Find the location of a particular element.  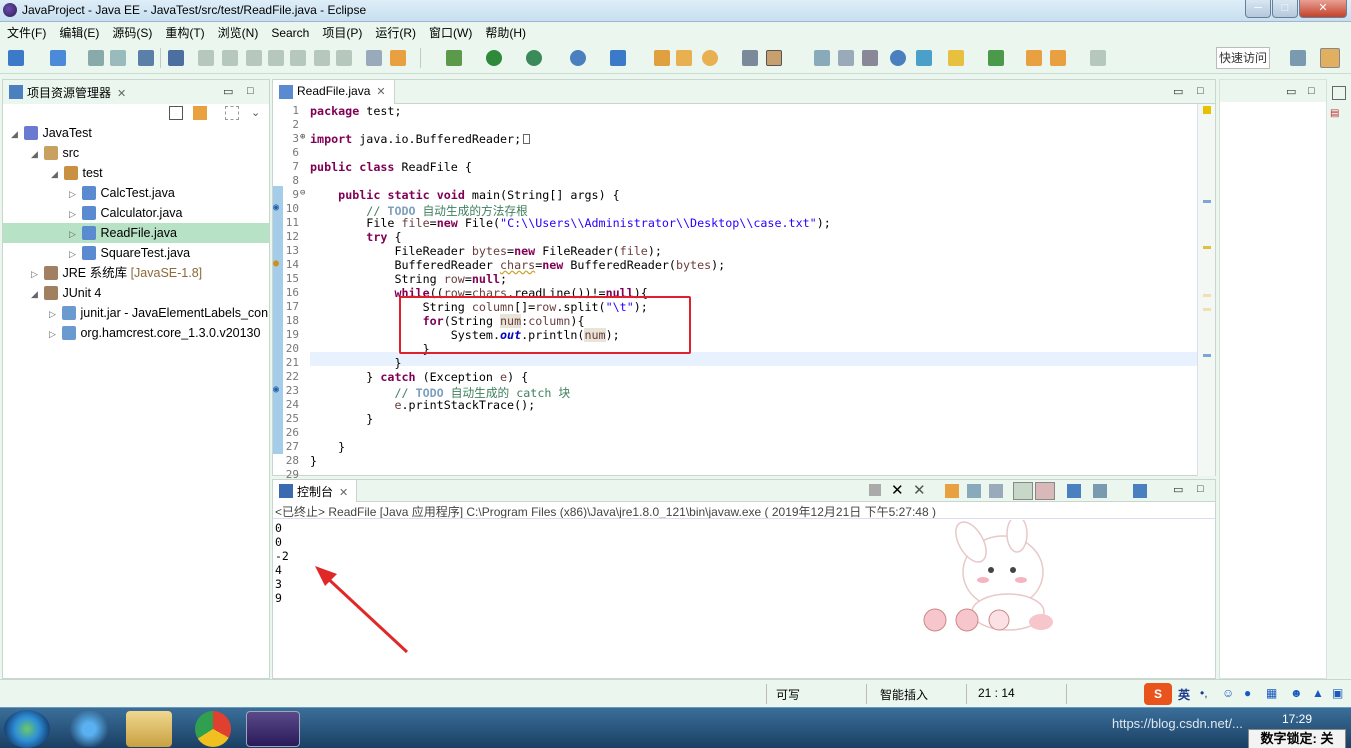

show-whitespace-icon is located at coordinates (870, 58).